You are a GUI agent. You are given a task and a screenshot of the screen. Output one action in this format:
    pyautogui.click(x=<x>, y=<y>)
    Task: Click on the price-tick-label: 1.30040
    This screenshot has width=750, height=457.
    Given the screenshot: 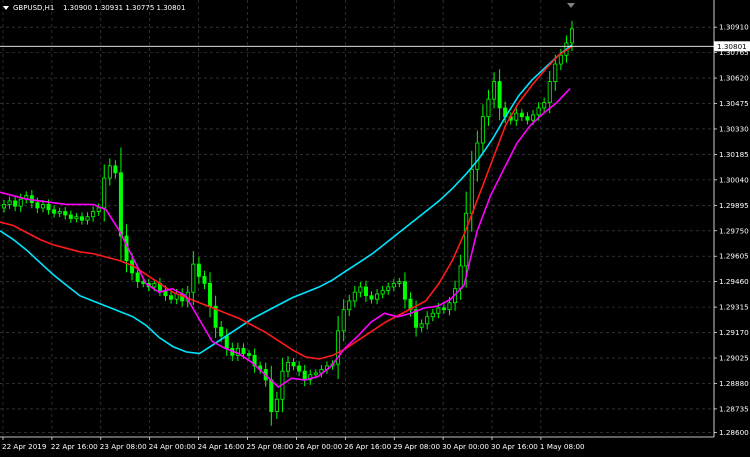 What is the action you would take?
    pyautogui.click(x=734, y=179)
    